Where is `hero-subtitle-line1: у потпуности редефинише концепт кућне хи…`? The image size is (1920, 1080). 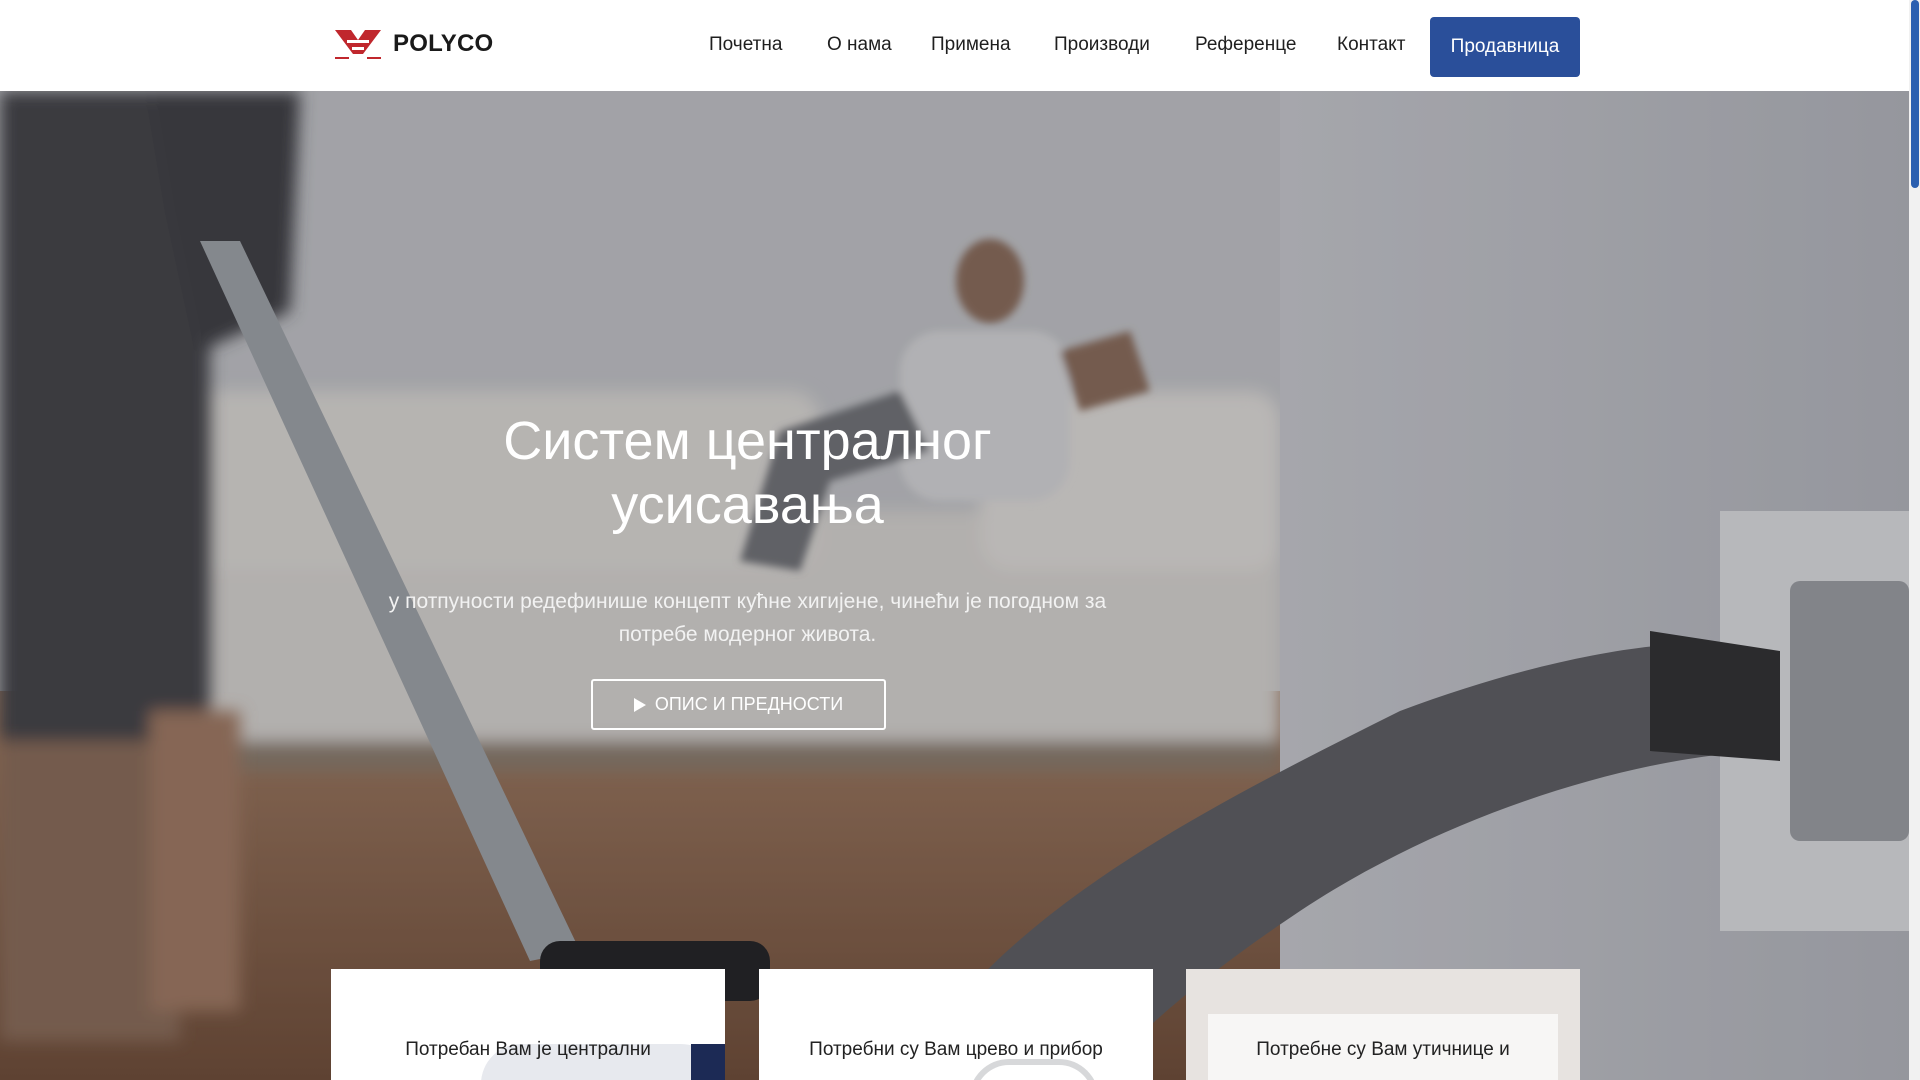
hero-subtitle-line1: у потпуности редефинише концепт кућне хи… is located at coordinates (747, 601).